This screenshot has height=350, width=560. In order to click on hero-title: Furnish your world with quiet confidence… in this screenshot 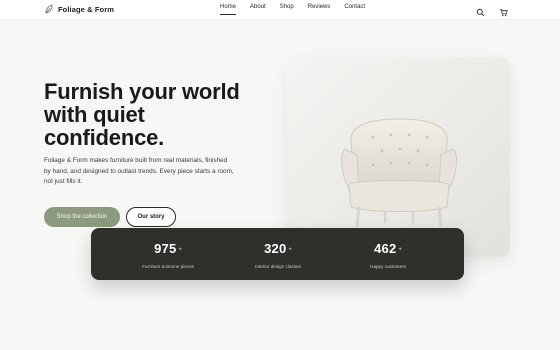, I will do `click(142, 114)`.